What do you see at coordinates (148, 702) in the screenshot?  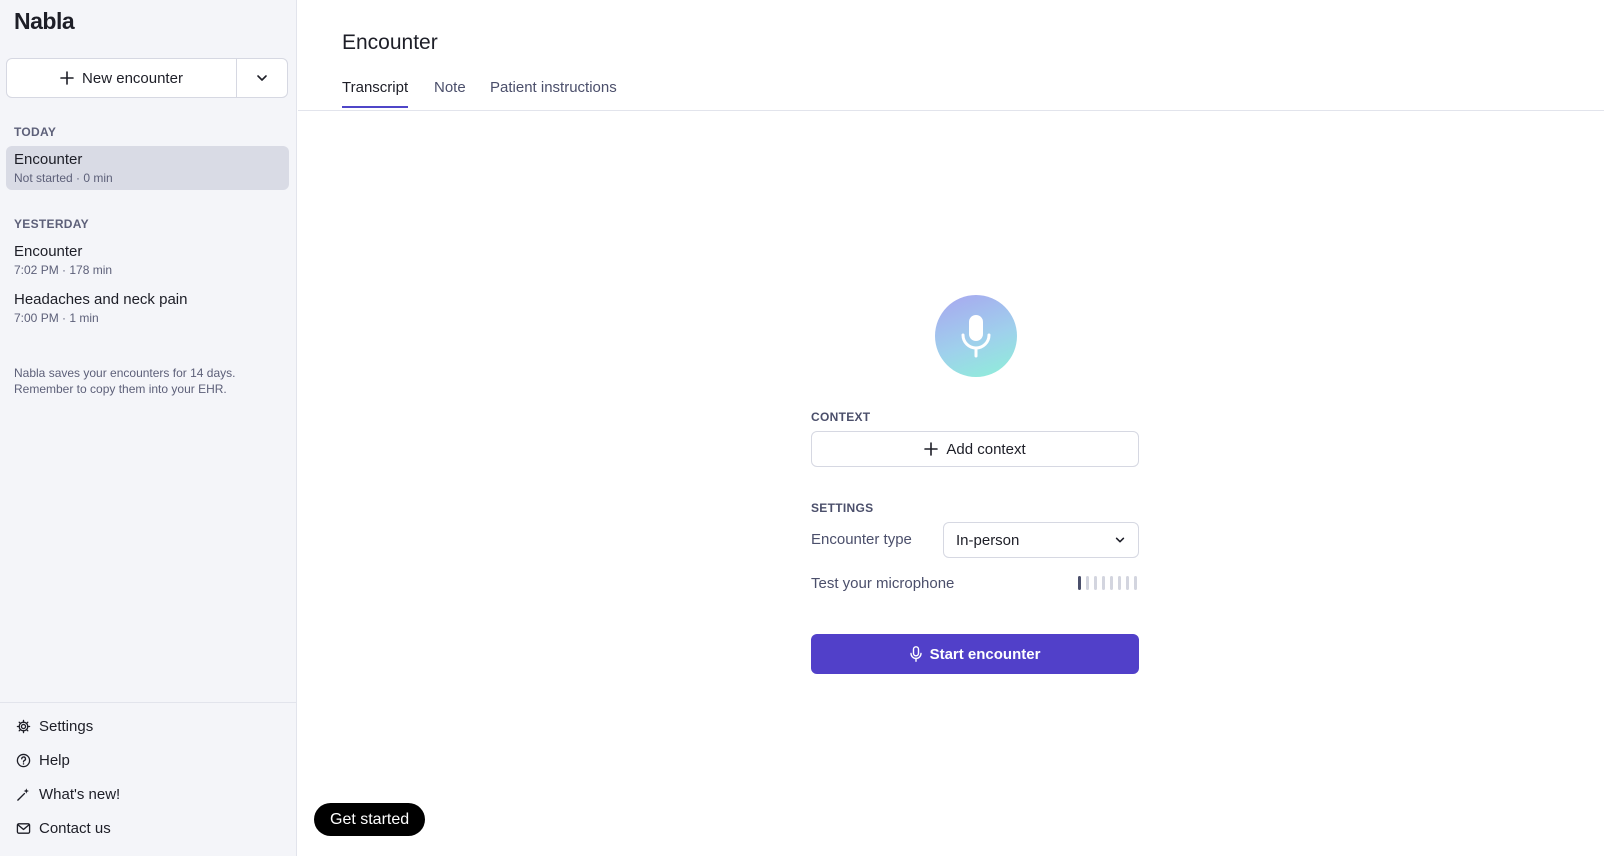 I see `sidebar-footer` at bounding box center [148, 702].